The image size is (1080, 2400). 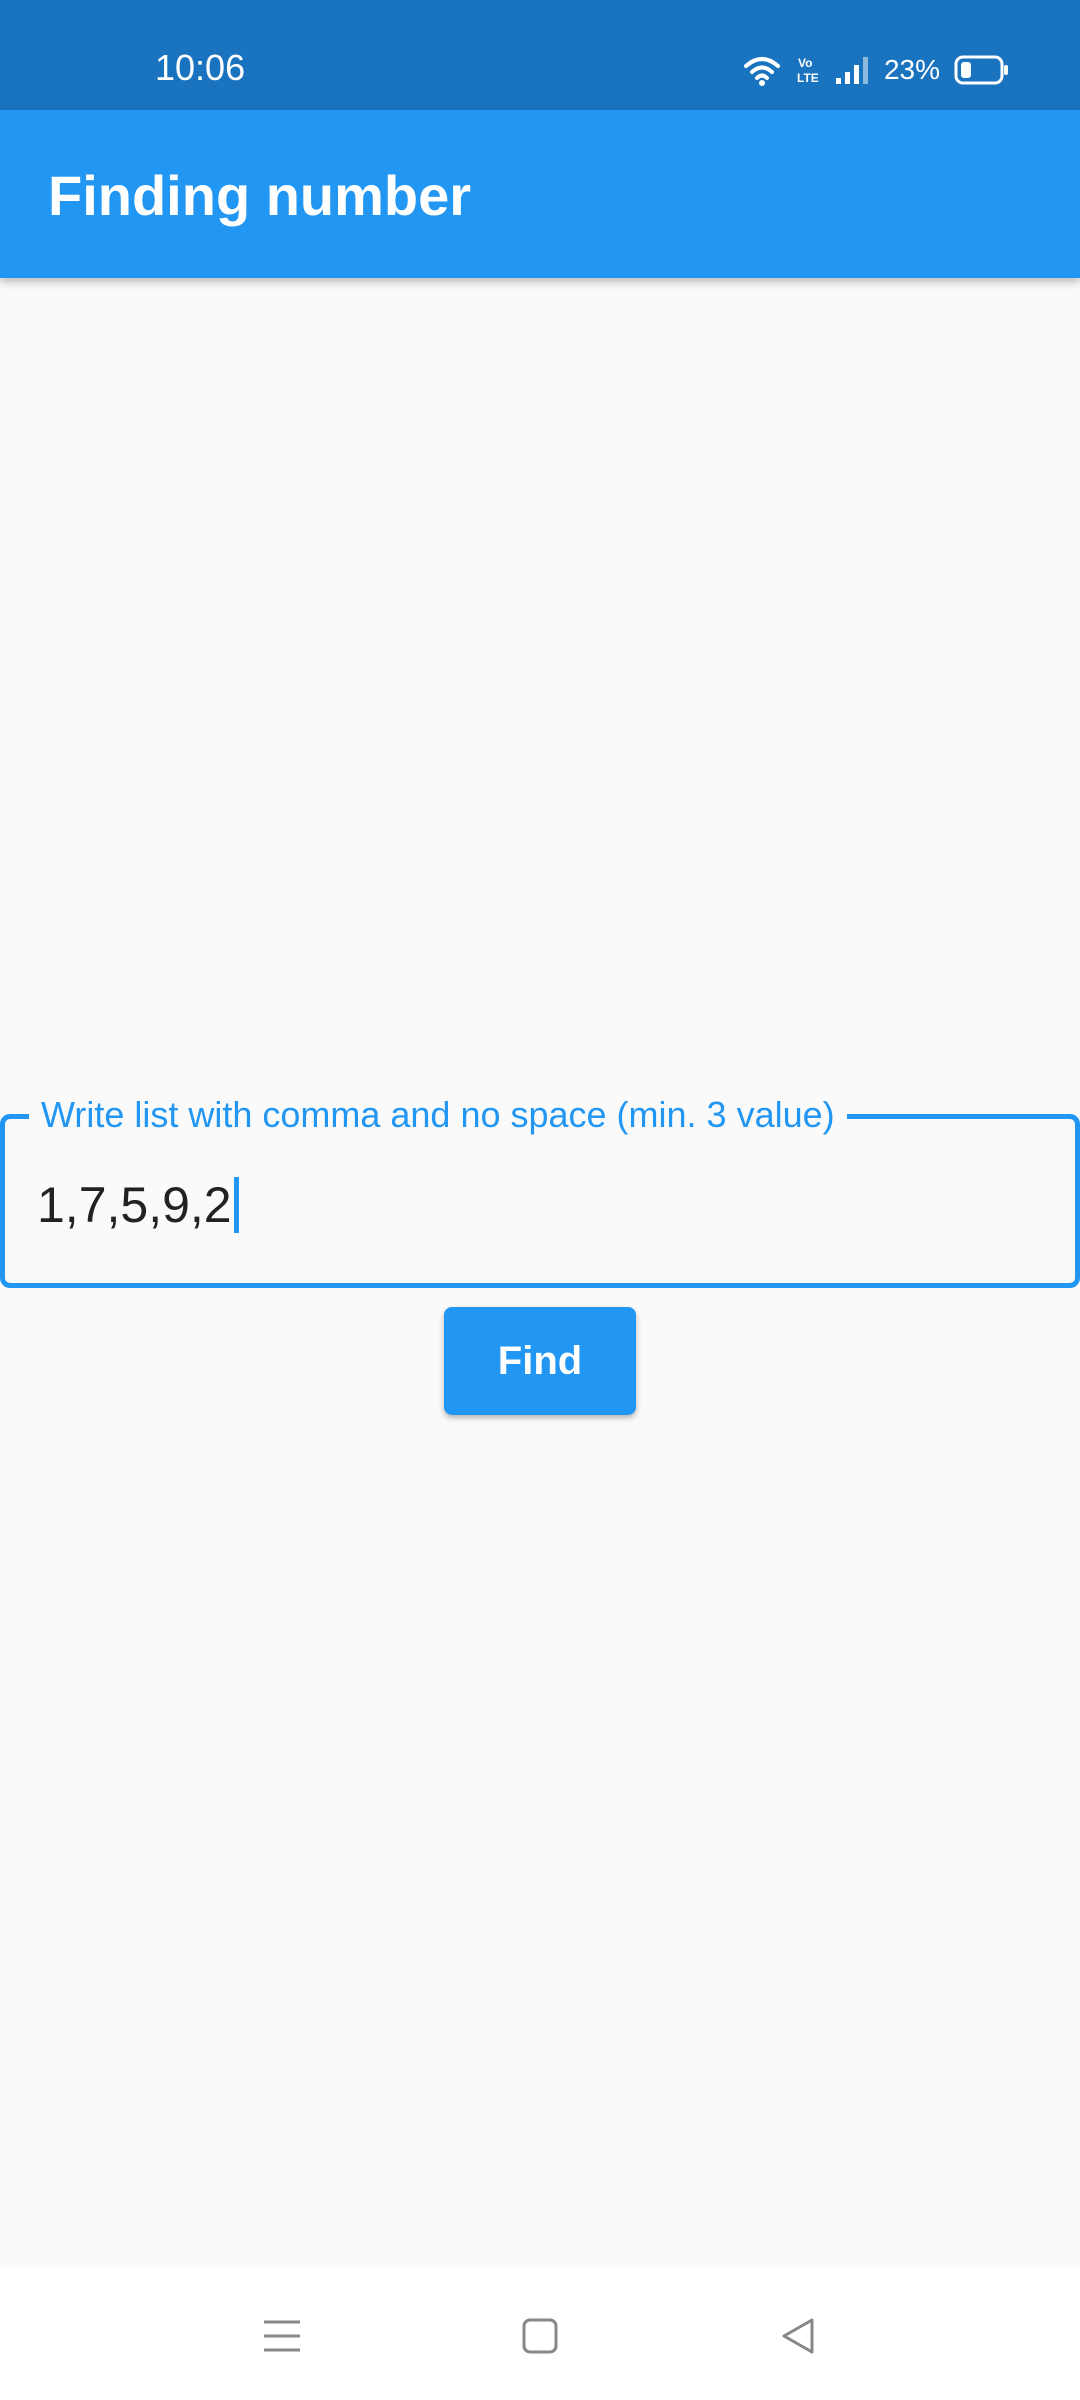 I want to click on battery-icon, so click(x=982, y=70).